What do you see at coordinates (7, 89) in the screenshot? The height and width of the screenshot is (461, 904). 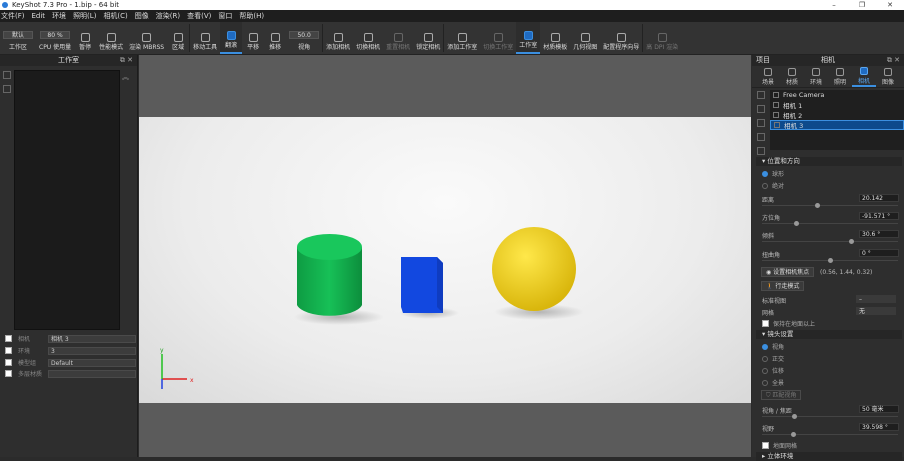 I see `duplicate-icon` at bounding box center [7, 89].